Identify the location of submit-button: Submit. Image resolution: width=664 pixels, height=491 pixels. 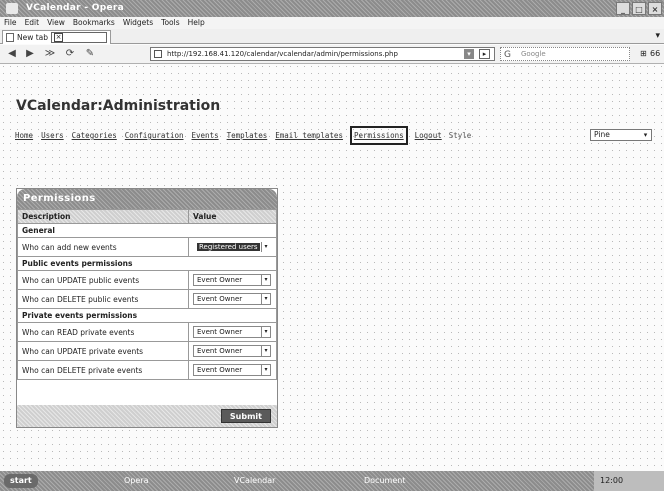
(245, 416).